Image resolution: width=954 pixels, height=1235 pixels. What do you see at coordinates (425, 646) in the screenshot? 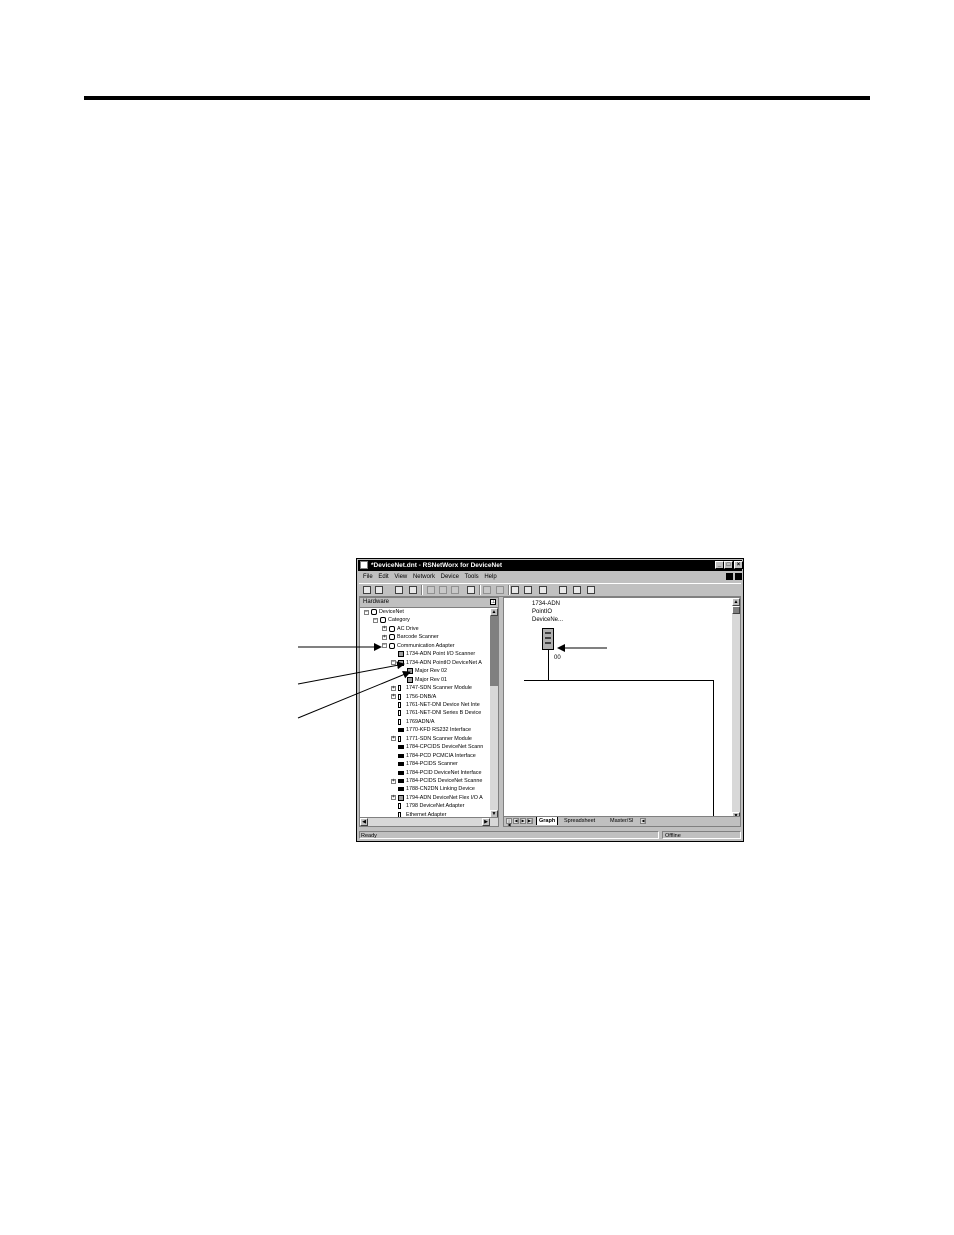
I see `tree-node: − Communication Adapter` at bounding box center [425, 646].